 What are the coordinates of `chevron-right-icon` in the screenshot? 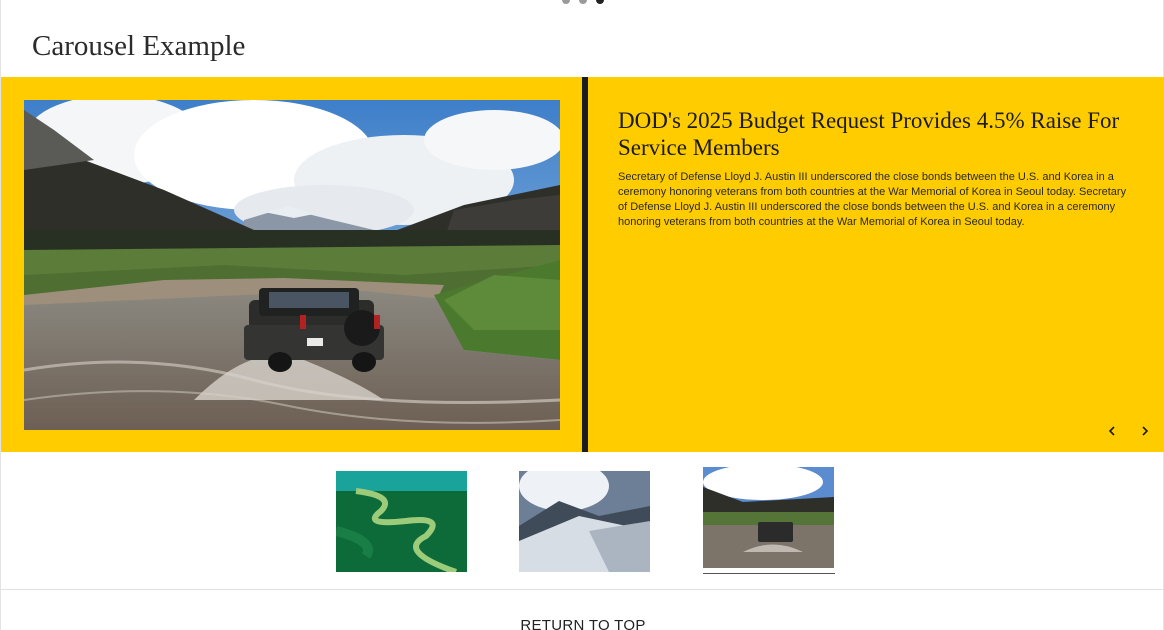 It's located at (1145, 431).